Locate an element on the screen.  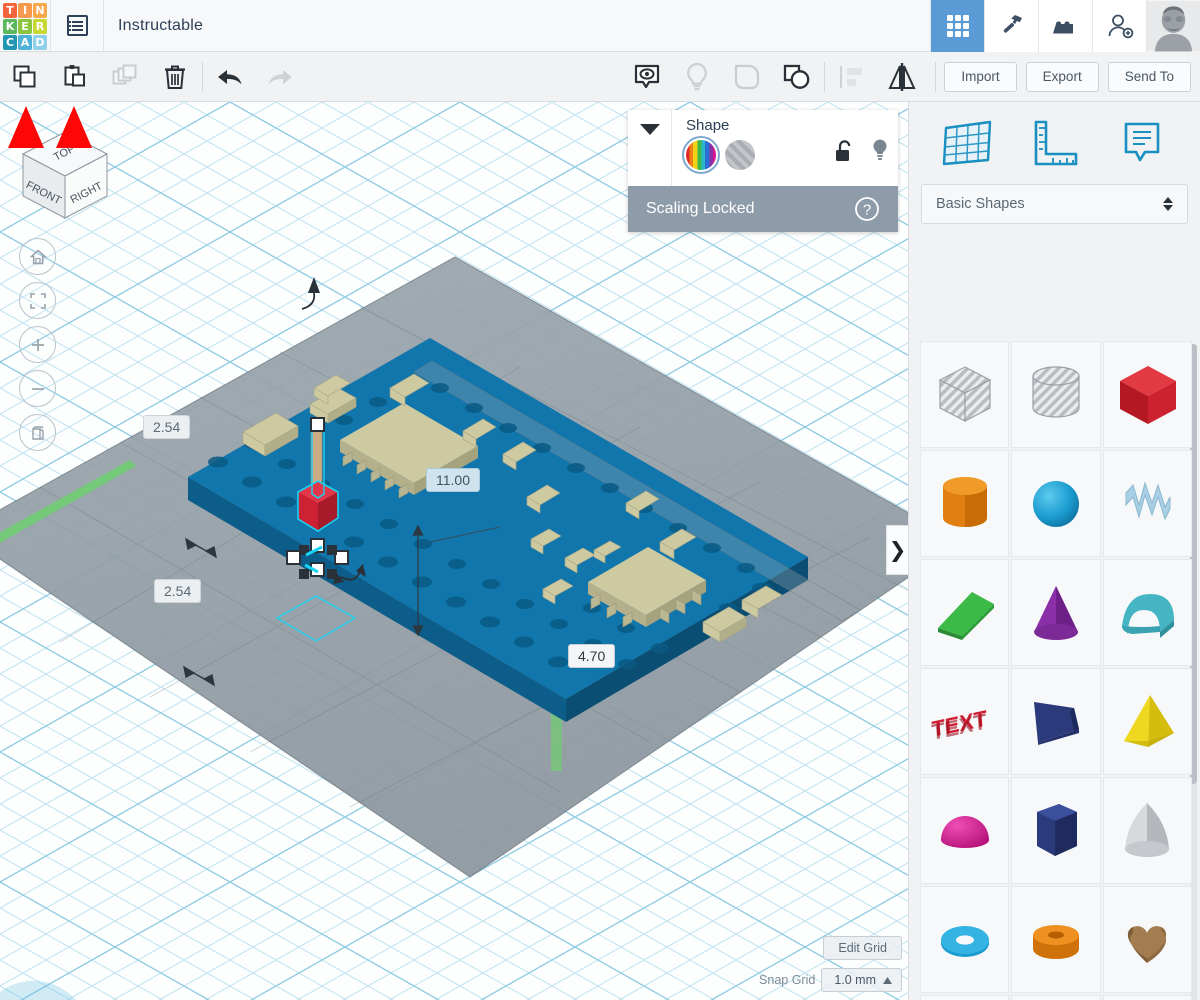
paste-button is located at coordinates (75, 76).